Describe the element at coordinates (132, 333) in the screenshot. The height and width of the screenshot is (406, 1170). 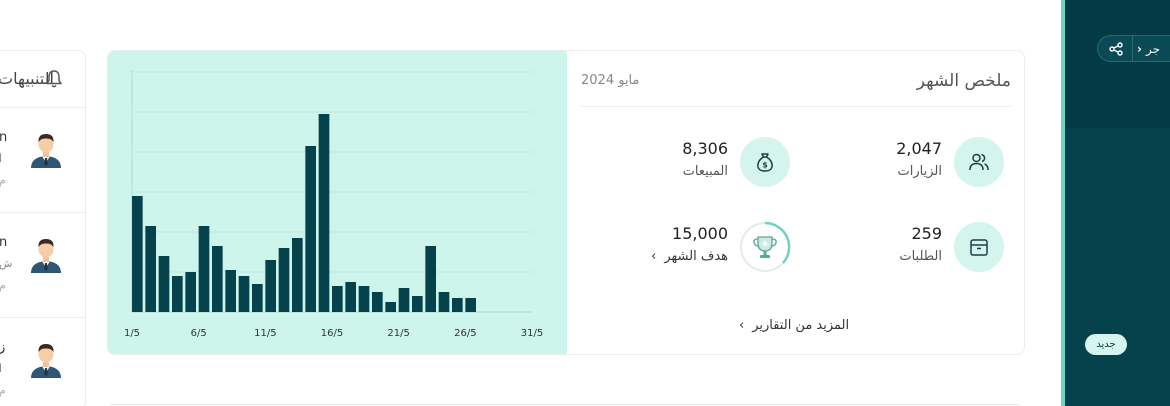
I see `x-tick-label: 1/5` at that location.